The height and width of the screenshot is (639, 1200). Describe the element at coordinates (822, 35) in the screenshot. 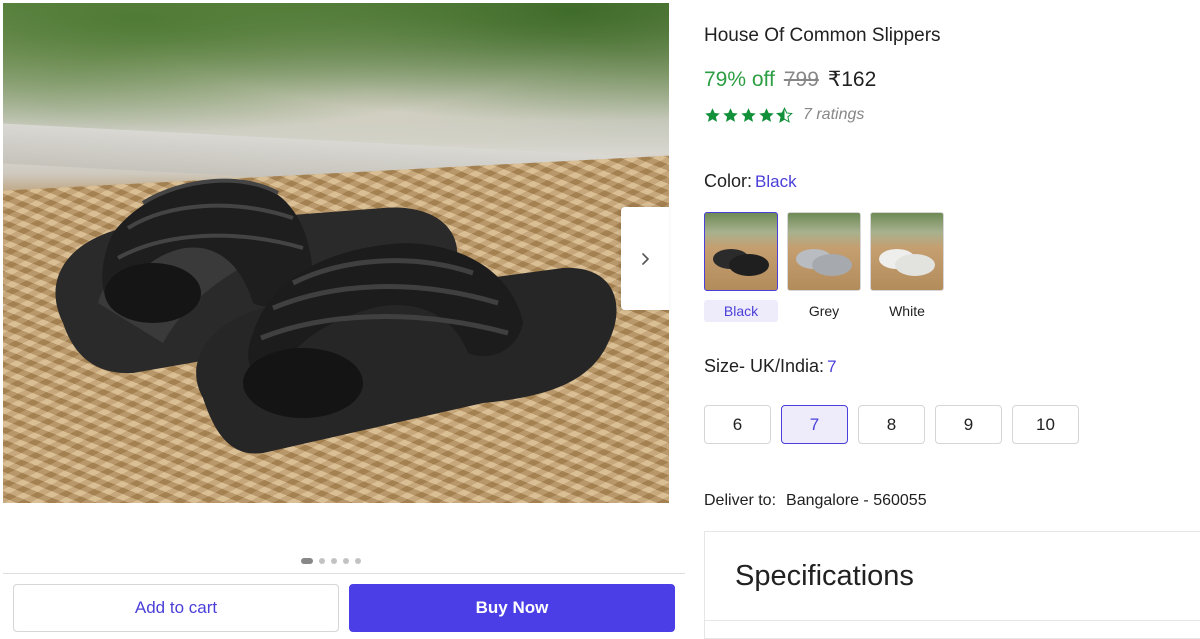

I see `product-title: House Of Common Slippers` at that location.